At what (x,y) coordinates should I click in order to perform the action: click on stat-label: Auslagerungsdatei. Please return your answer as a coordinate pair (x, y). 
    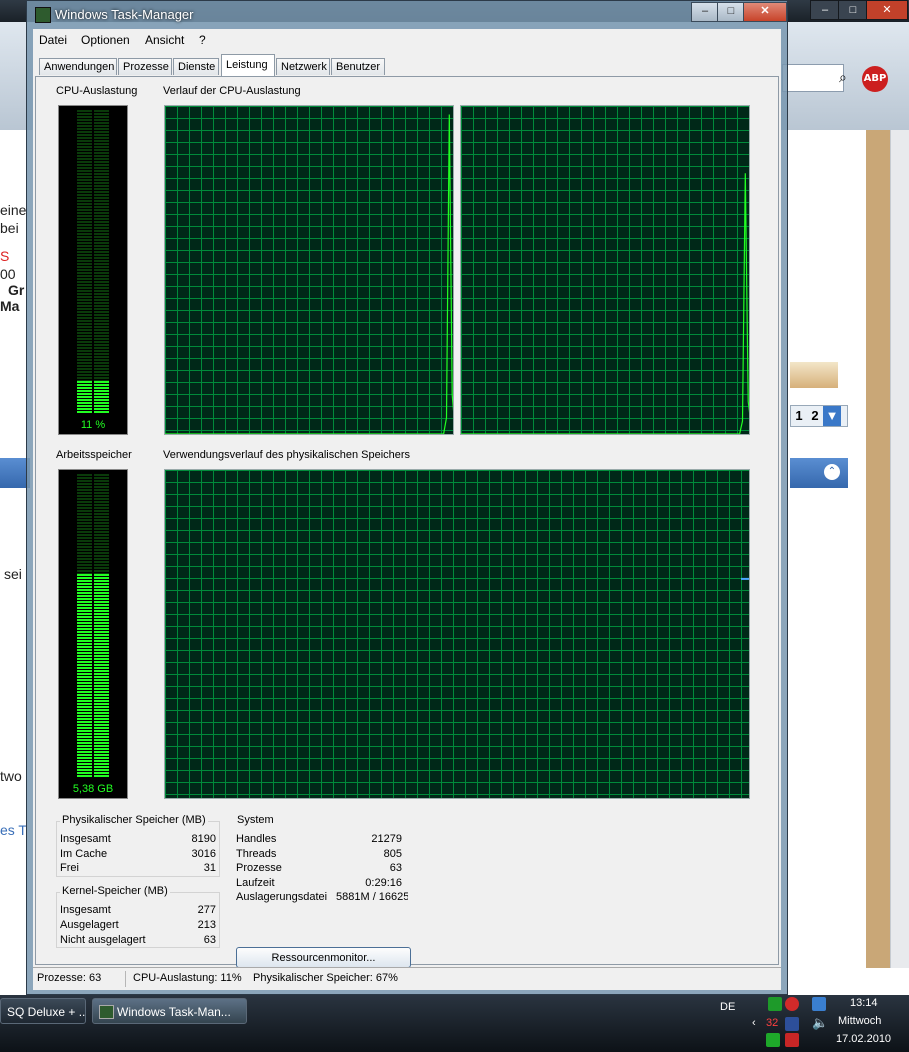
    Looking at the image, I should click on (282, 897).